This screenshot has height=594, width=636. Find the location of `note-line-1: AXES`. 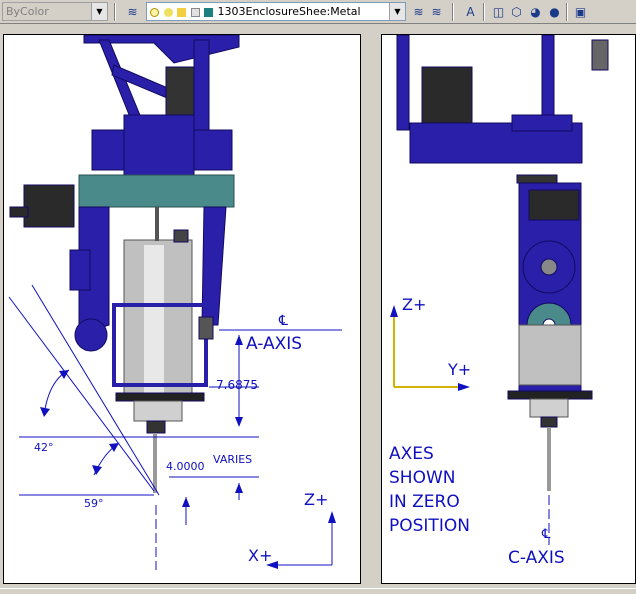

note-line-1: AXES is located at coordinates (411, 454).